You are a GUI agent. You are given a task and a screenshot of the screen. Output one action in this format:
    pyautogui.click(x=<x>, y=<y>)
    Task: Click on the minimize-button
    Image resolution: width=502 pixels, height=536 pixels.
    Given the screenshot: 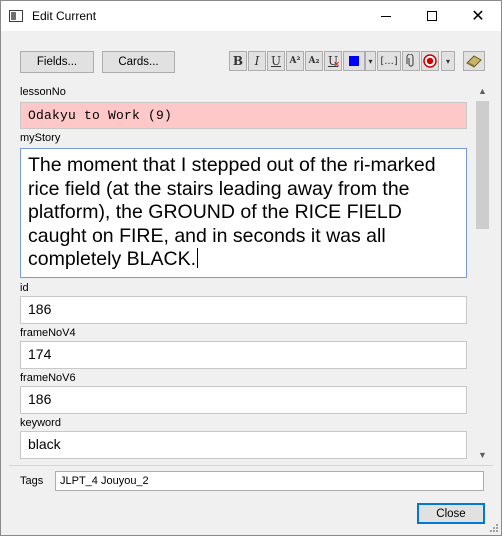 What is the action you would take?
    pyautogui.click(x=386, y=16)
    